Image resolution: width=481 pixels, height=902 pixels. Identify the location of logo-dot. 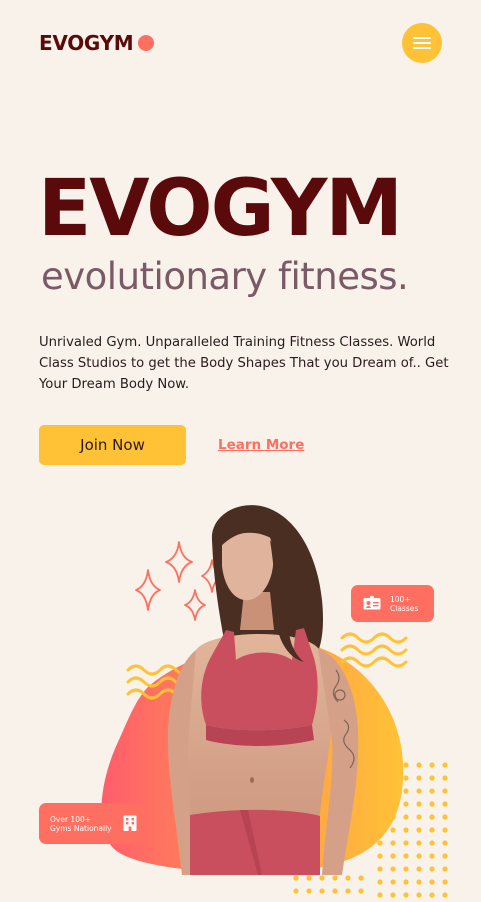
(146, 43).